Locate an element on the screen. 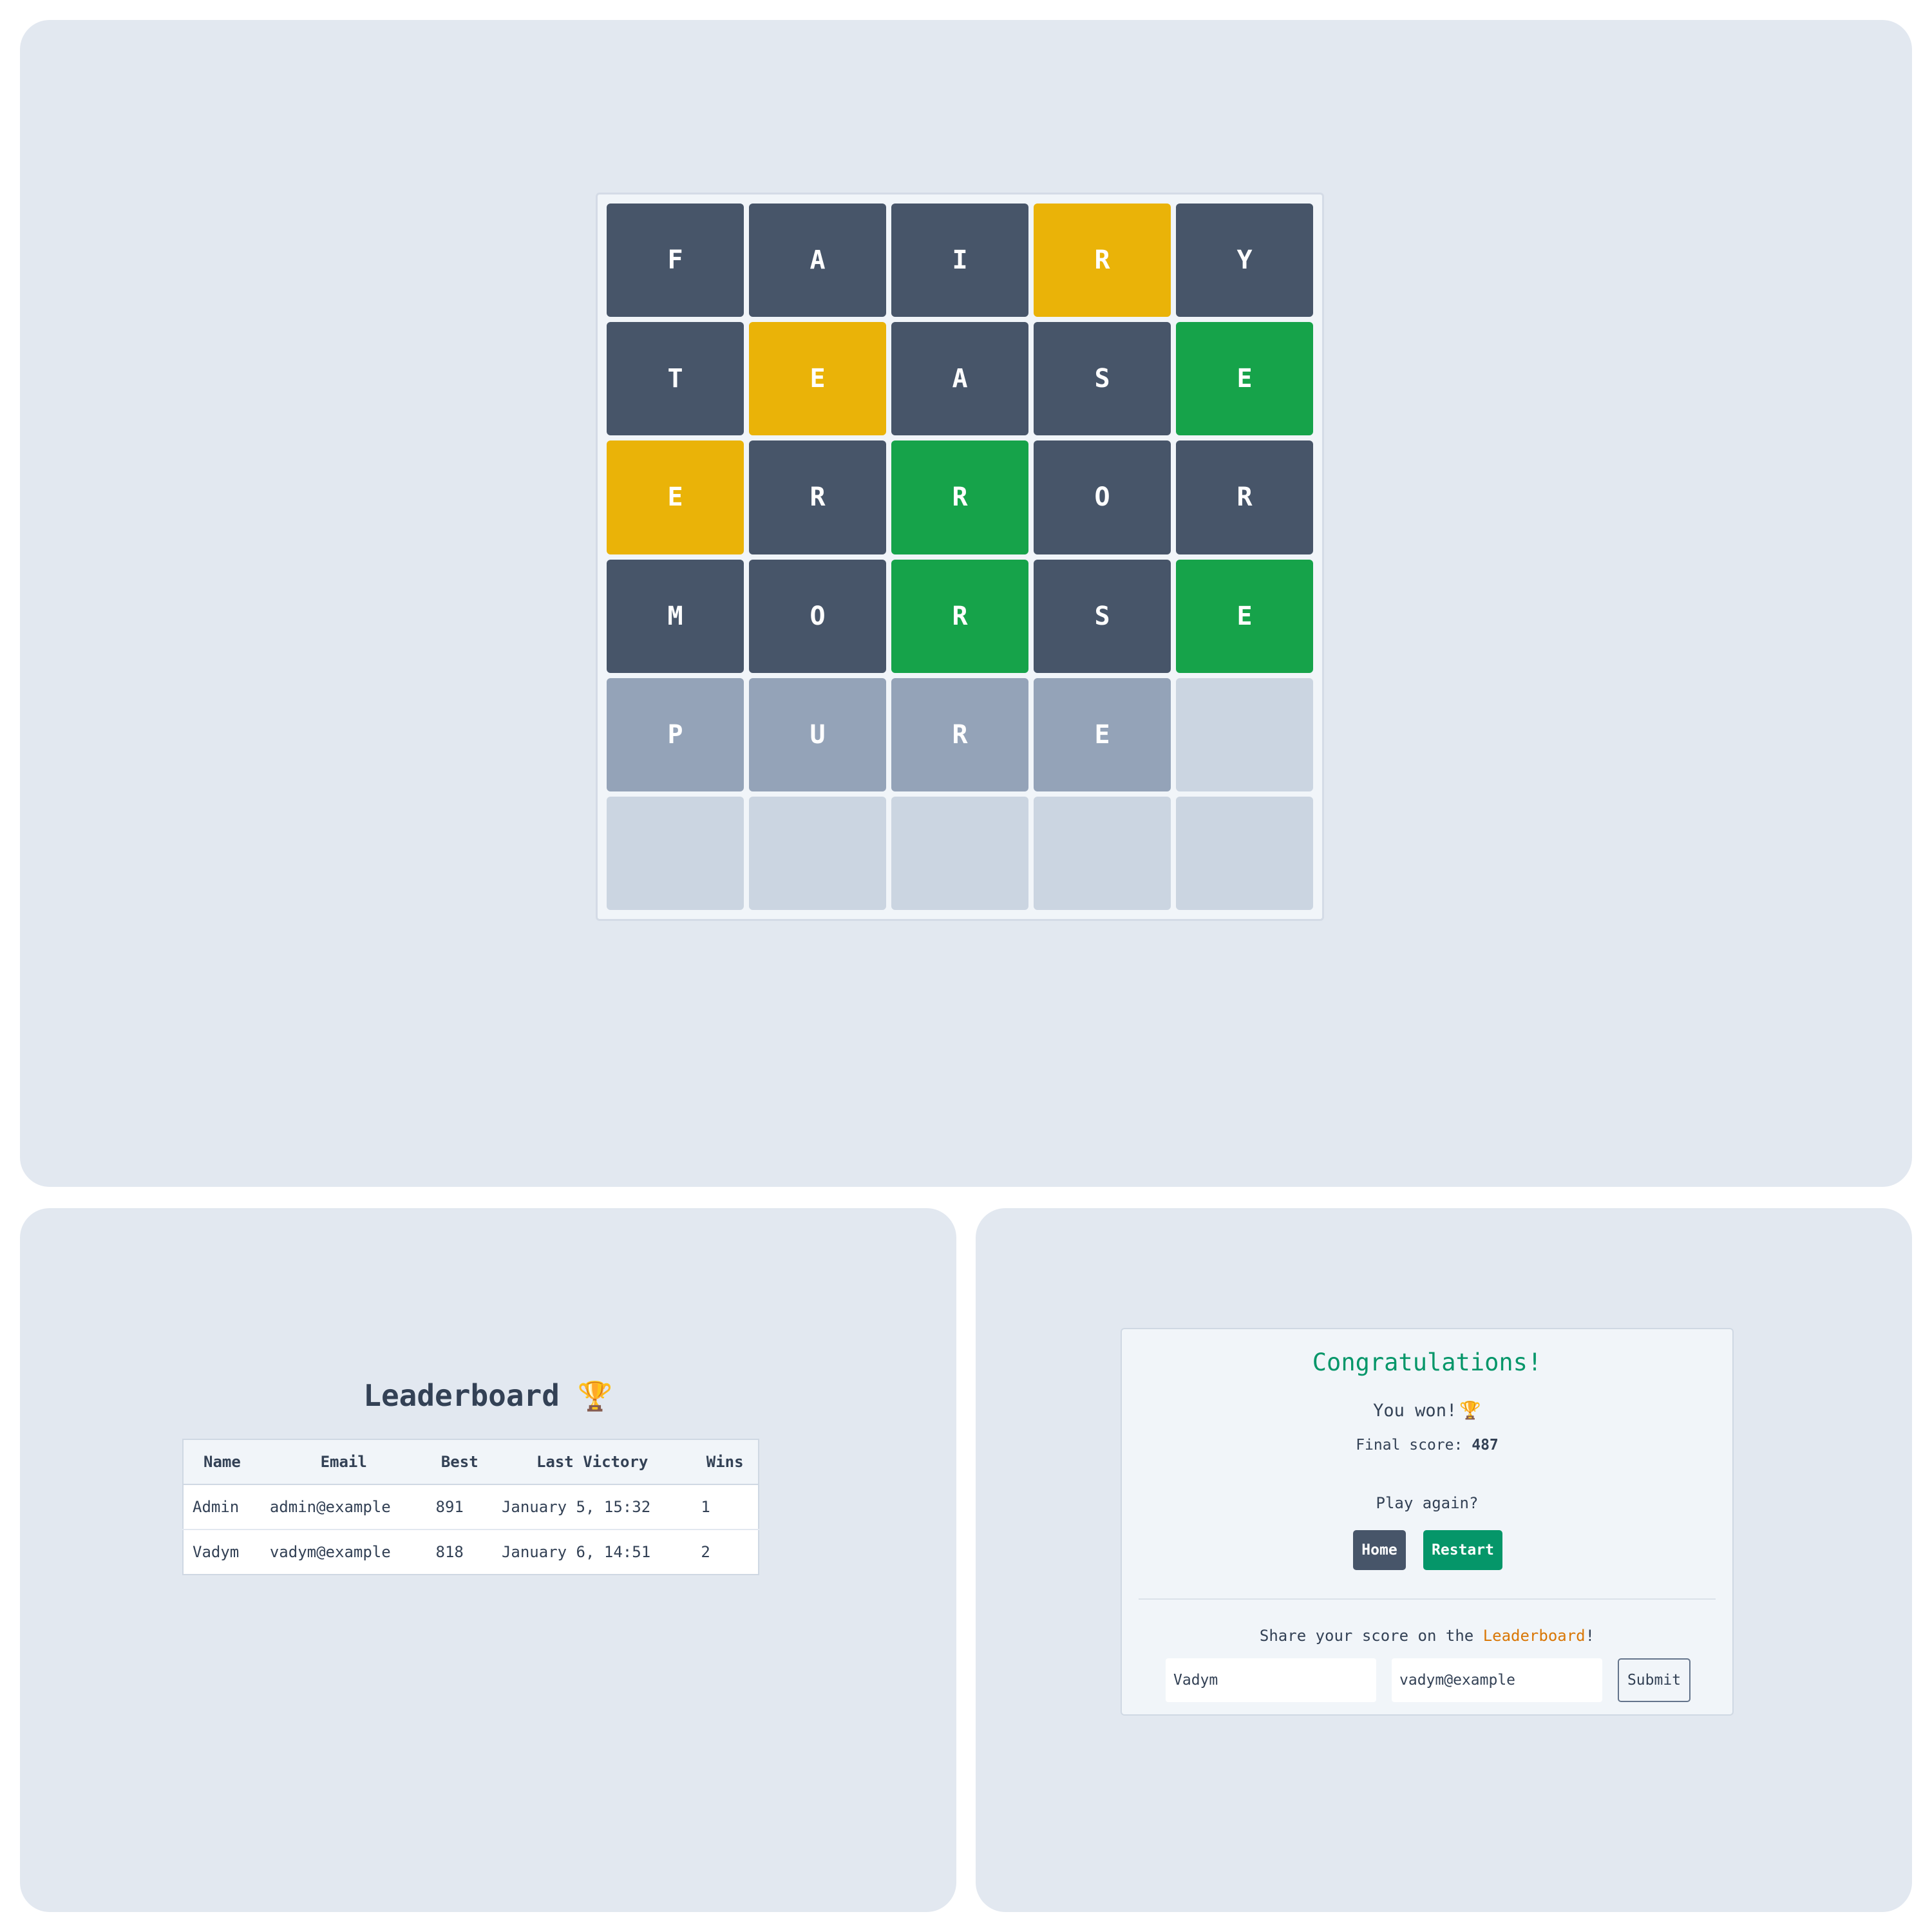  tile-absent: T is located at coordinates (676, 379).